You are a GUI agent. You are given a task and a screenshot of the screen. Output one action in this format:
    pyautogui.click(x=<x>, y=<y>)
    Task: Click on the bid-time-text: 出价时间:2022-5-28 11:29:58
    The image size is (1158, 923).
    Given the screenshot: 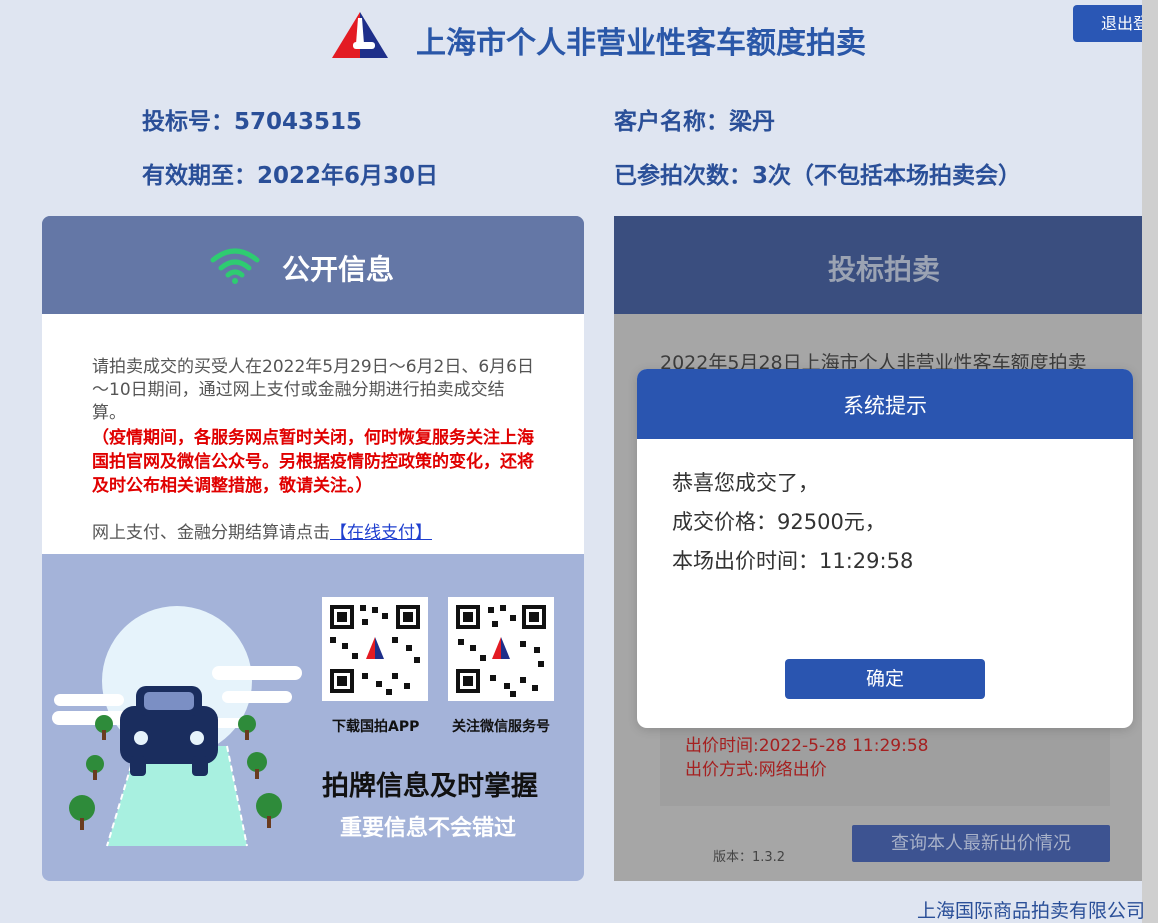 What is the action you would take?
    pyautogui.click(x=807, y=746)
    